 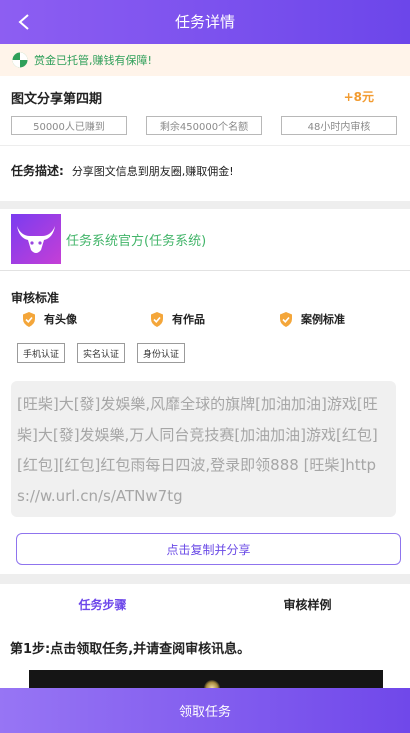 I want to click on notice-text: 赏金已托管,赚钱有保障!, so click(x=93, y=60).